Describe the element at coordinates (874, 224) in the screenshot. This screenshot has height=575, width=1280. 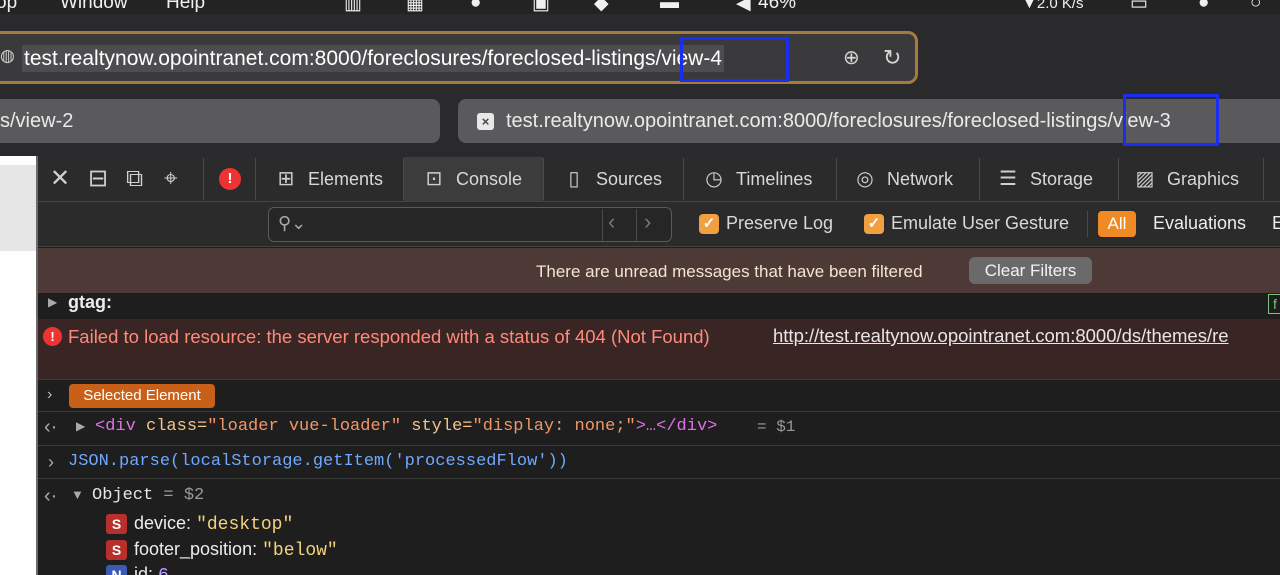
I see `emulate-gesture-checkbox: ✓` at that location.